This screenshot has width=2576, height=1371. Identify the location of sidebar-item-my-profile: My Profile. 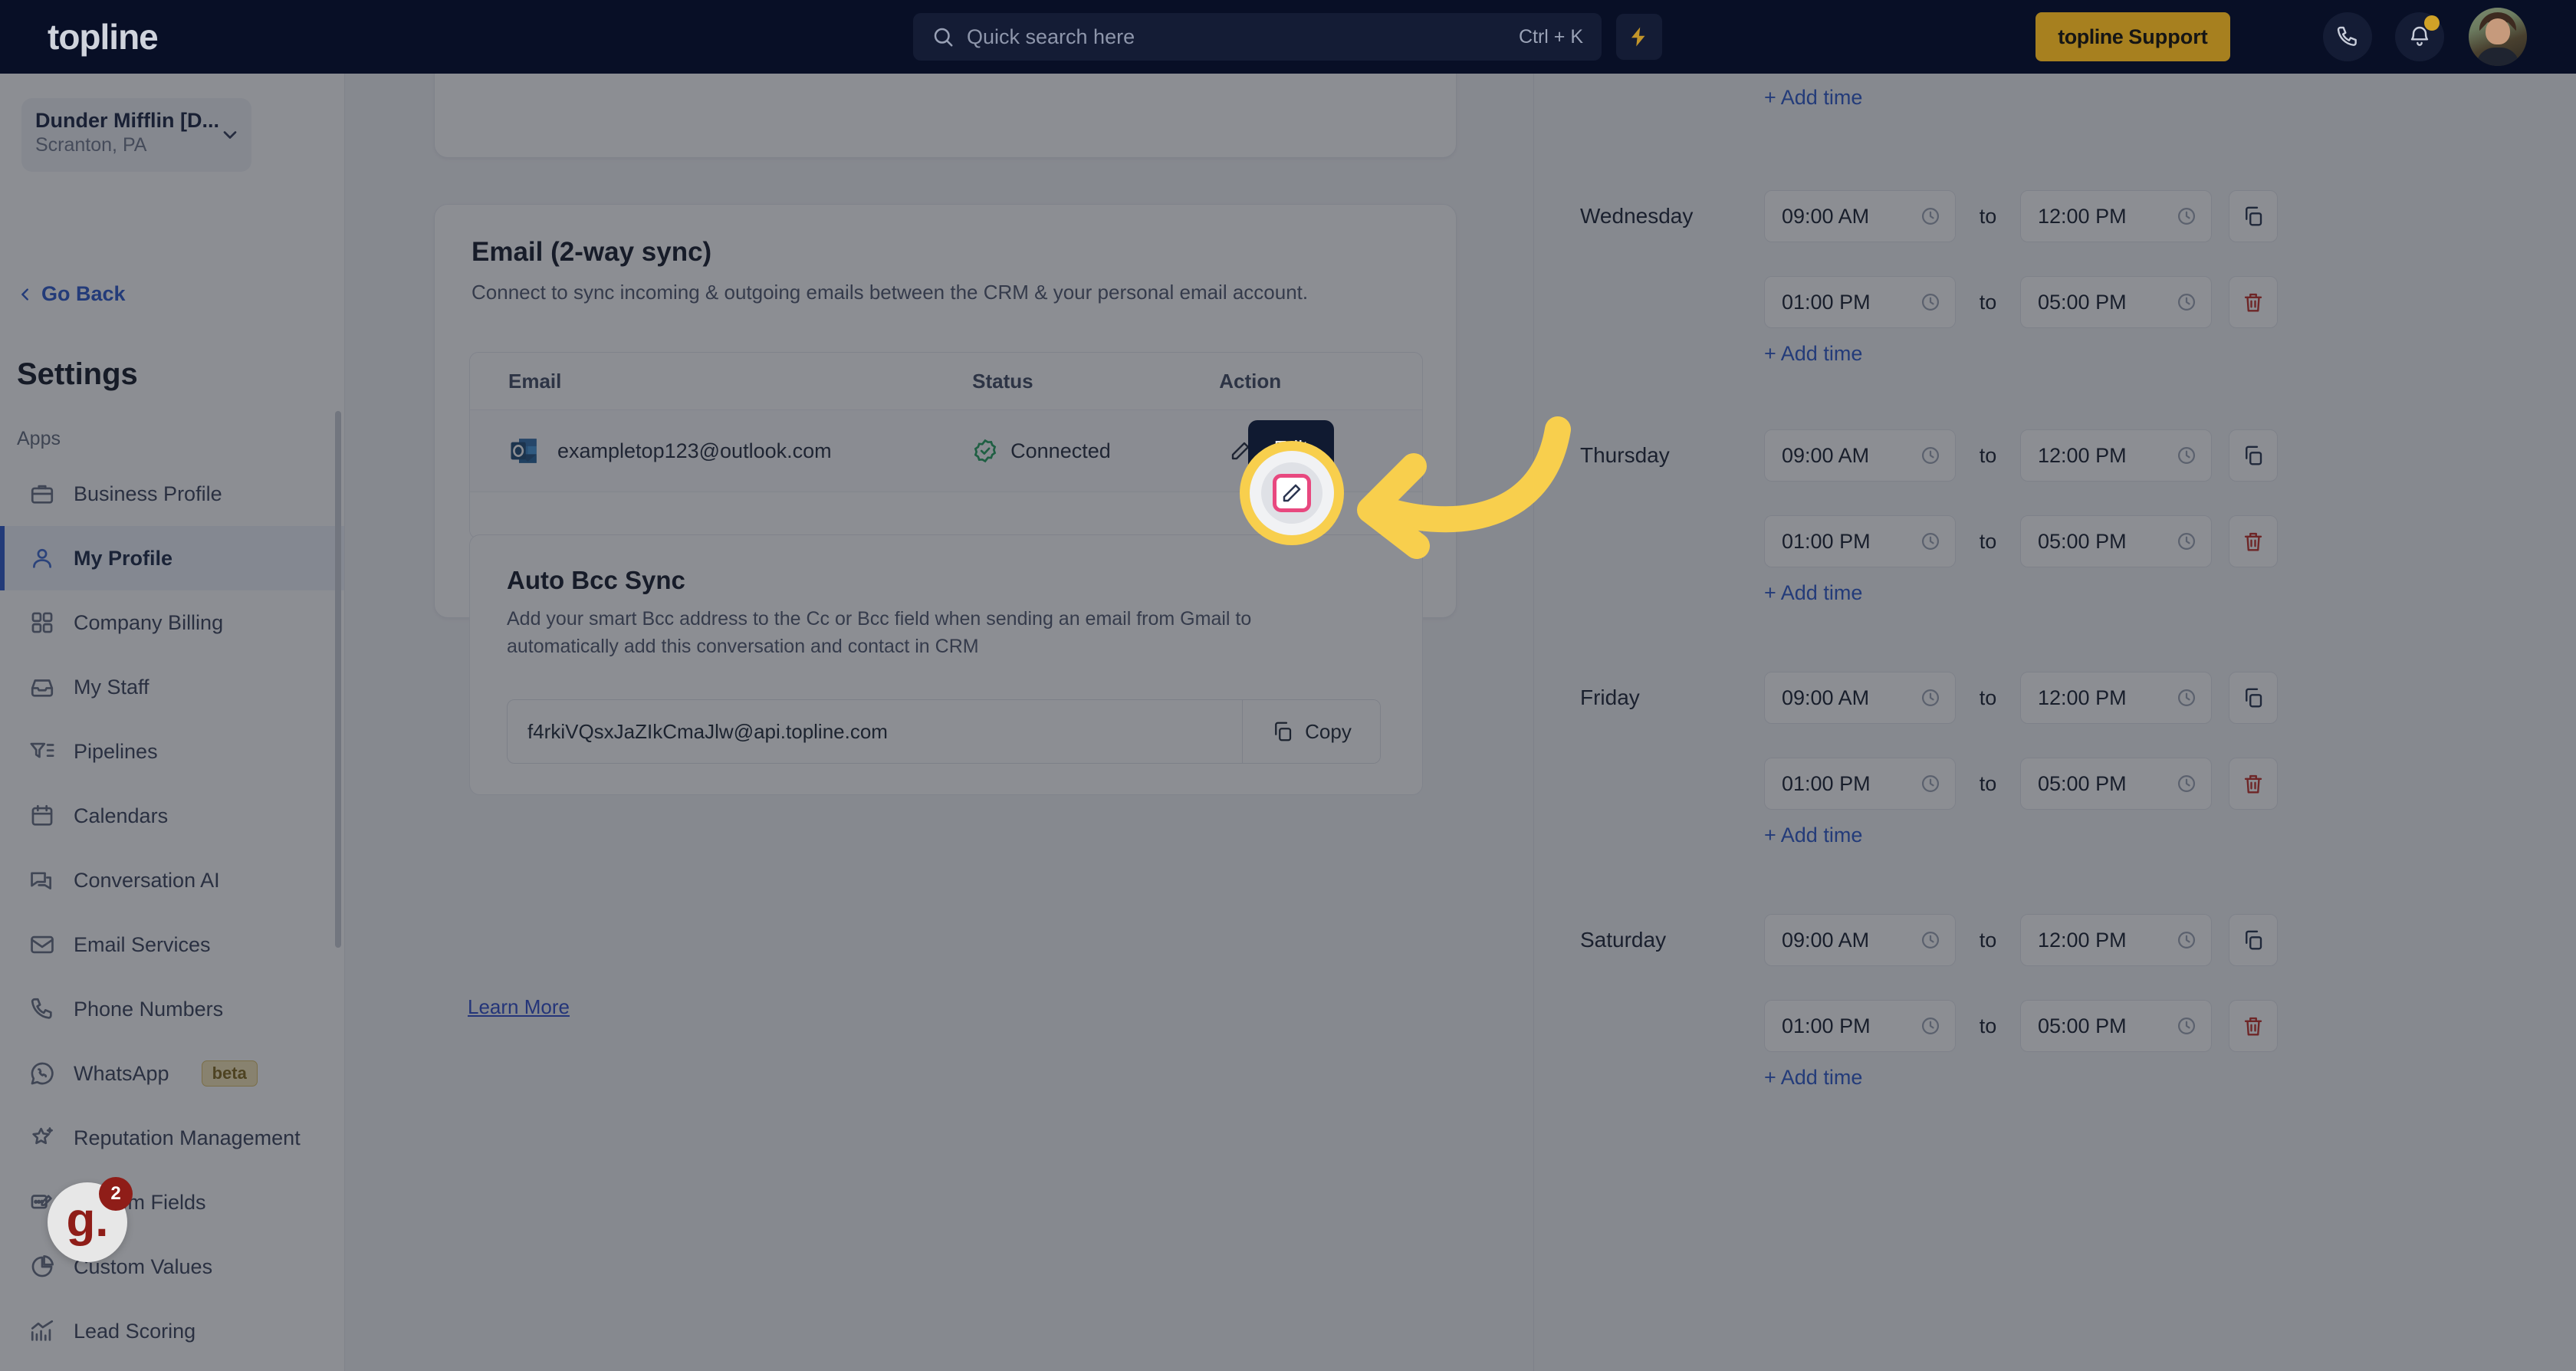
(172, 558).